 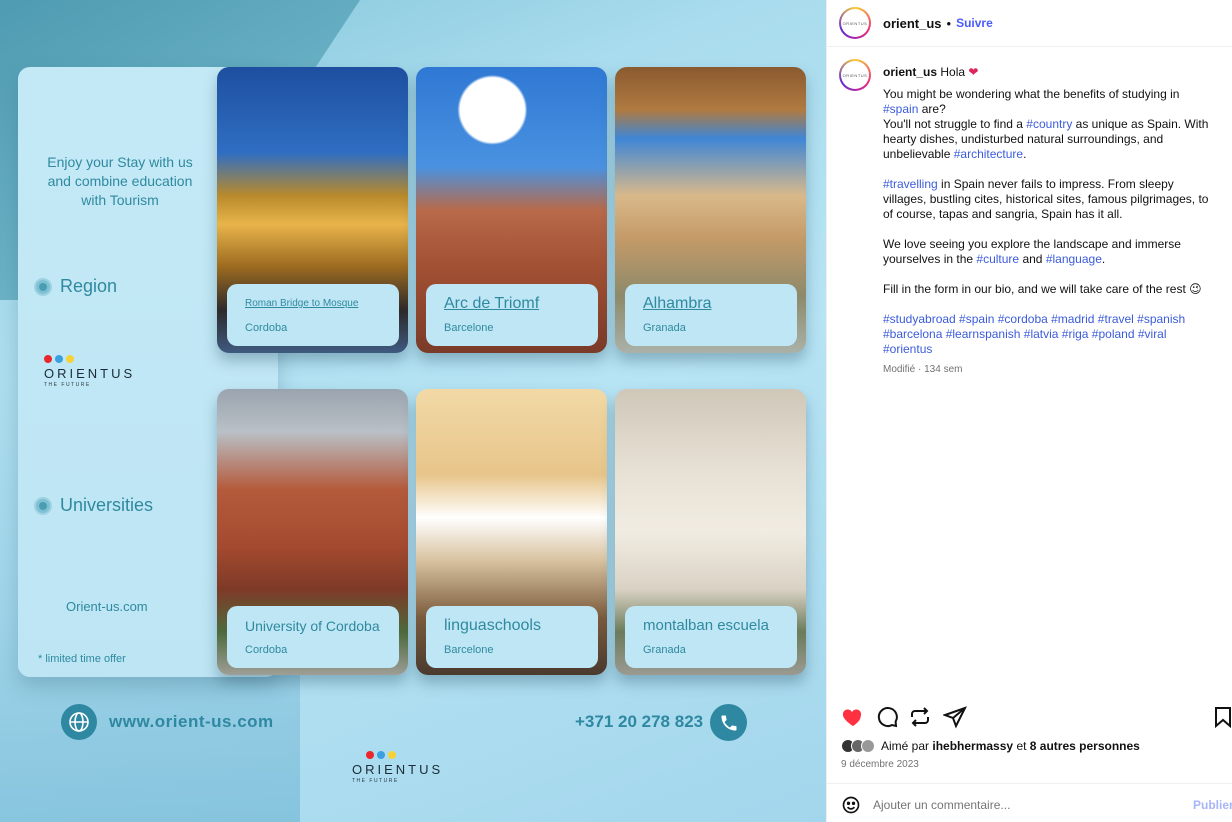 I want to click on tile-caption: montalban escuela Granada, so click(x=711, y=637).